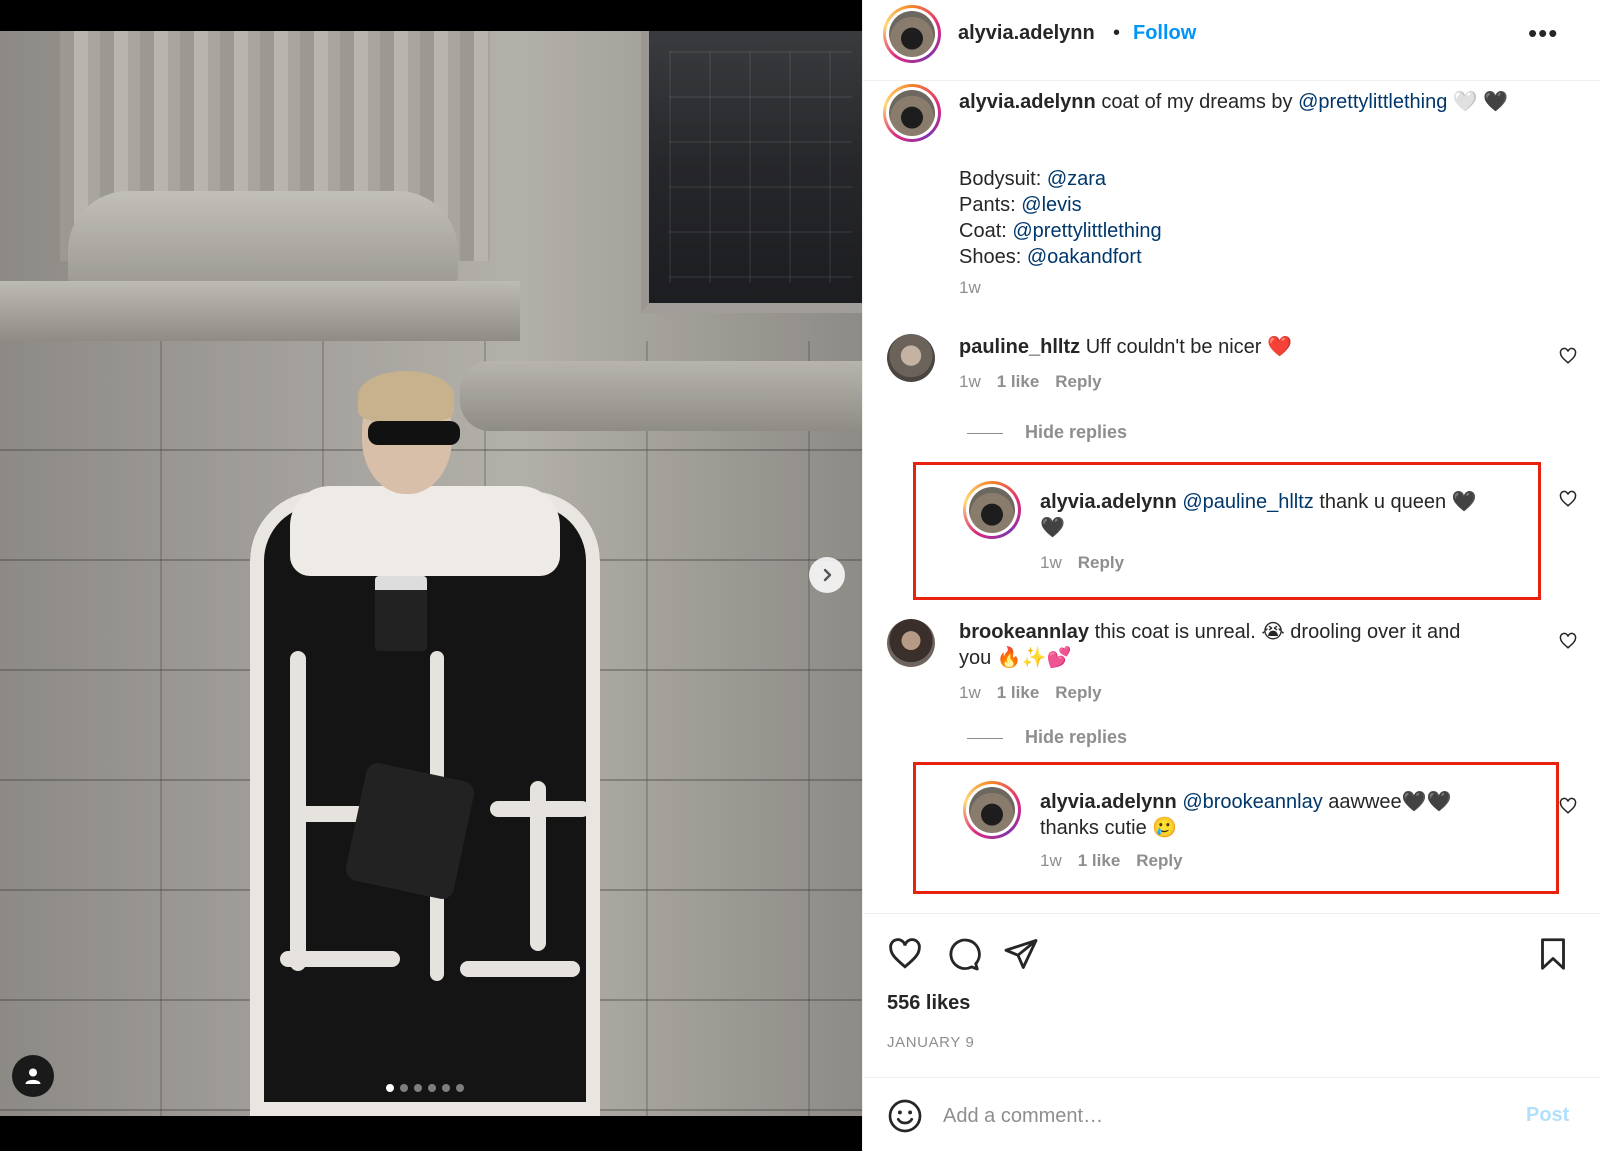  Describe the element at coordinates (1026, 33) in the screenshot. I see `author-username: alyvia.adelynn` at that location.